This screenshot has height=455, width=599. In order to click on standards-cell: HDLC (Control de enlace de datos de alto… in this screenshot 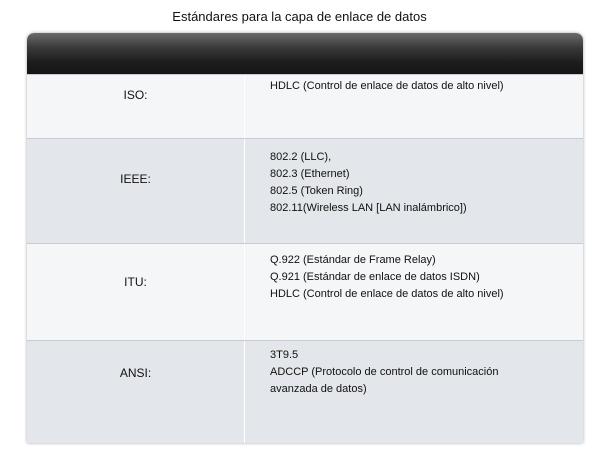, I will do `click(414, 106)`.